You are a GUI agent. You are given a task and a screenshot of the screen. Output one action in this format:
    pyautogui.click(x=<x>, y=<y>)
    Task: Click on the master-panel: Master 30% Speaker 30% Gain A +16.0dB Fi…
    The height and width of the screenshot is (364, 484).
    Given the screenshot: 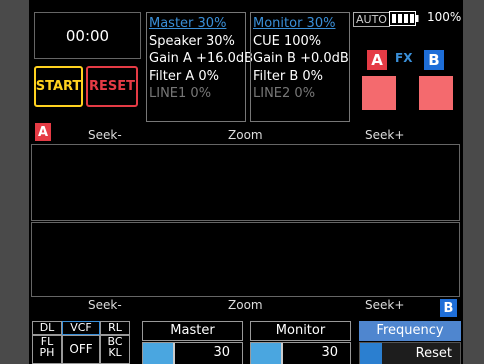 What is the action you would take?
    pyautogui.click(x=200, y=67)
    